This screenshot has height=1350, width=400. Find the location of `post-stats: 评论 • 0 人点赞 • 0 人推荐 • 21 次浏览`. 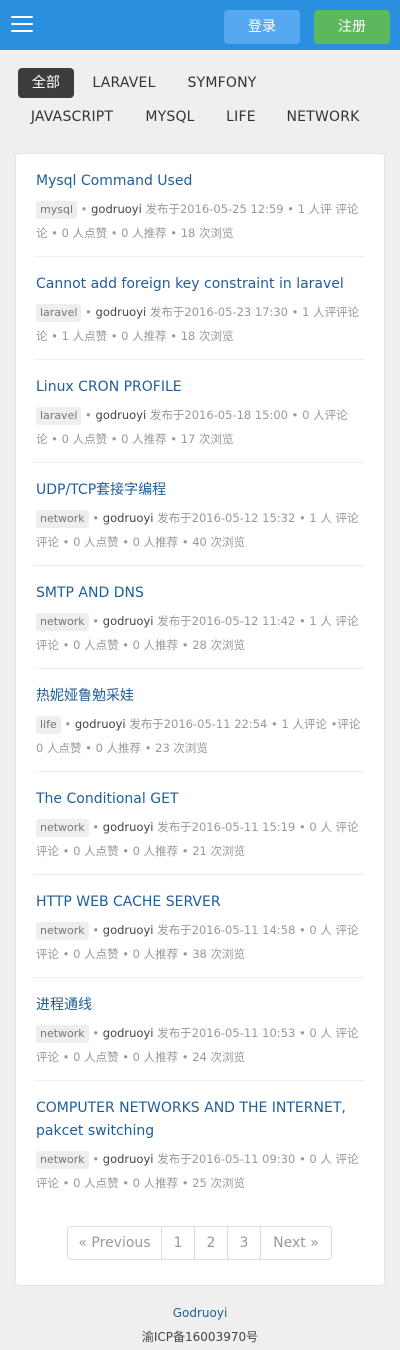

post-stats: 评论 • 0 人点赞 • 0 人推荐 • 21 次浏览 is located at coordinates (141, 851).